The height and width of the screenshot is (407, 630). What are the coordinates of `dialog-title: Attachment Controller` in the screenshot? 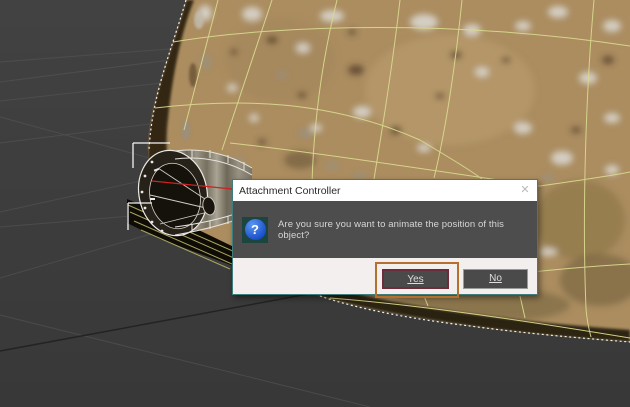 It's located at (290, 190).